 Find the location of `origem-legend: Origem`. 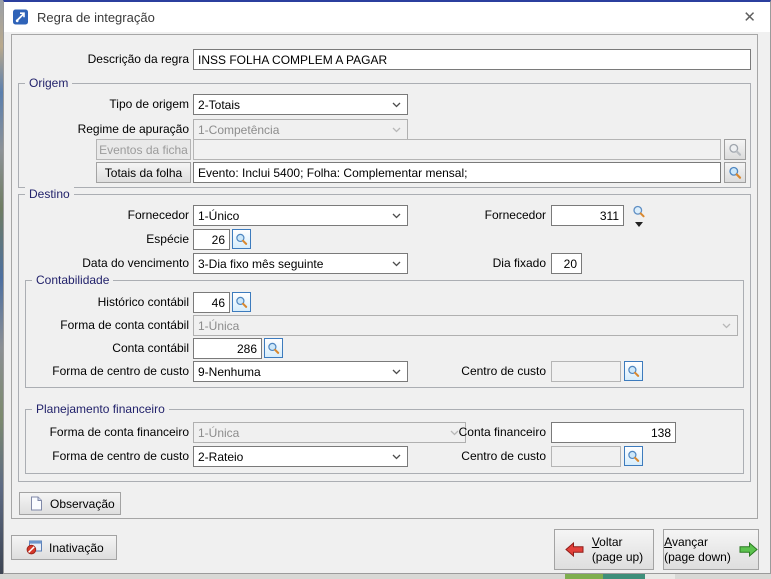

origem-legend: Origem is located at coordinates (49, 83).